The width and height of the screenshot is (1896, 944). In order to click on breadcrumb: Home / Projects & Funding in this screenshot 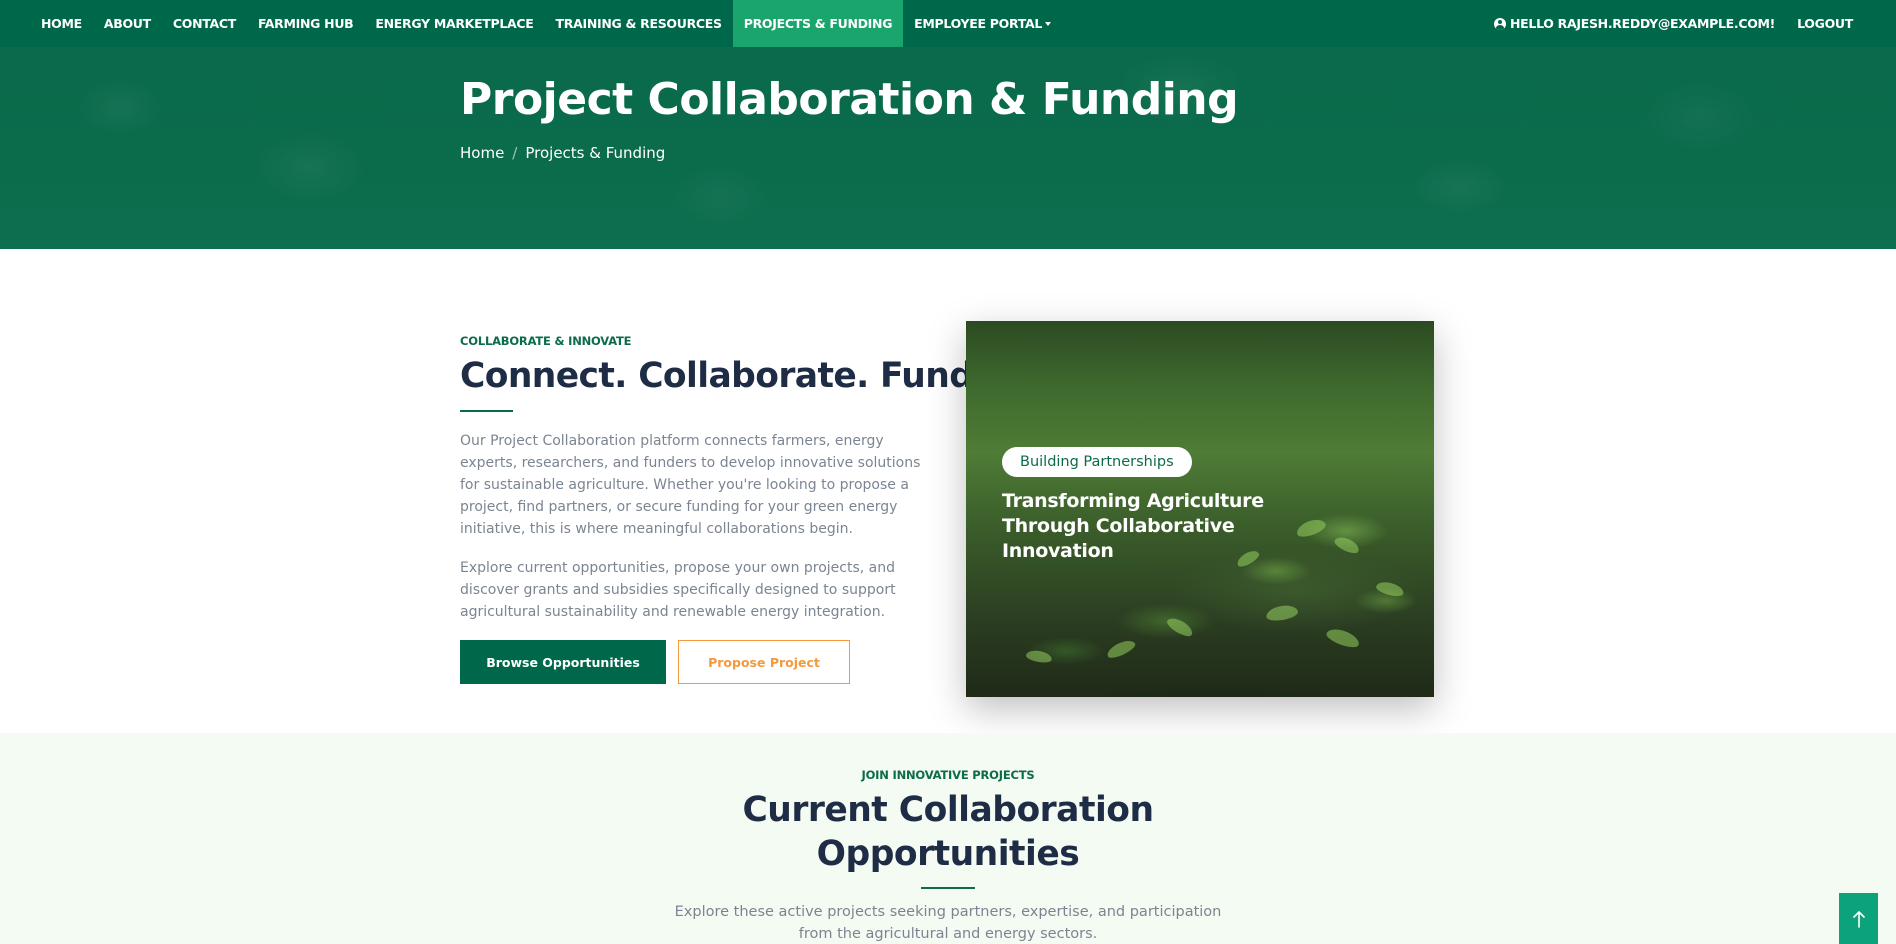, I will do `click(562, 153)`.